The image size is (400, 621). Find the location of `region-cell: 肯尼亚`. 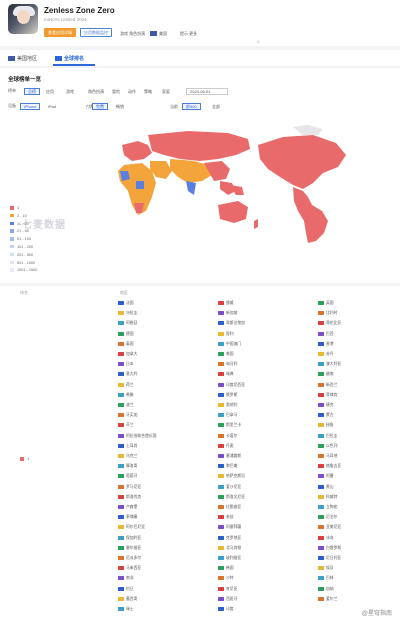

region-cell: 肯尼亚 is located at coordinates (227, 590).